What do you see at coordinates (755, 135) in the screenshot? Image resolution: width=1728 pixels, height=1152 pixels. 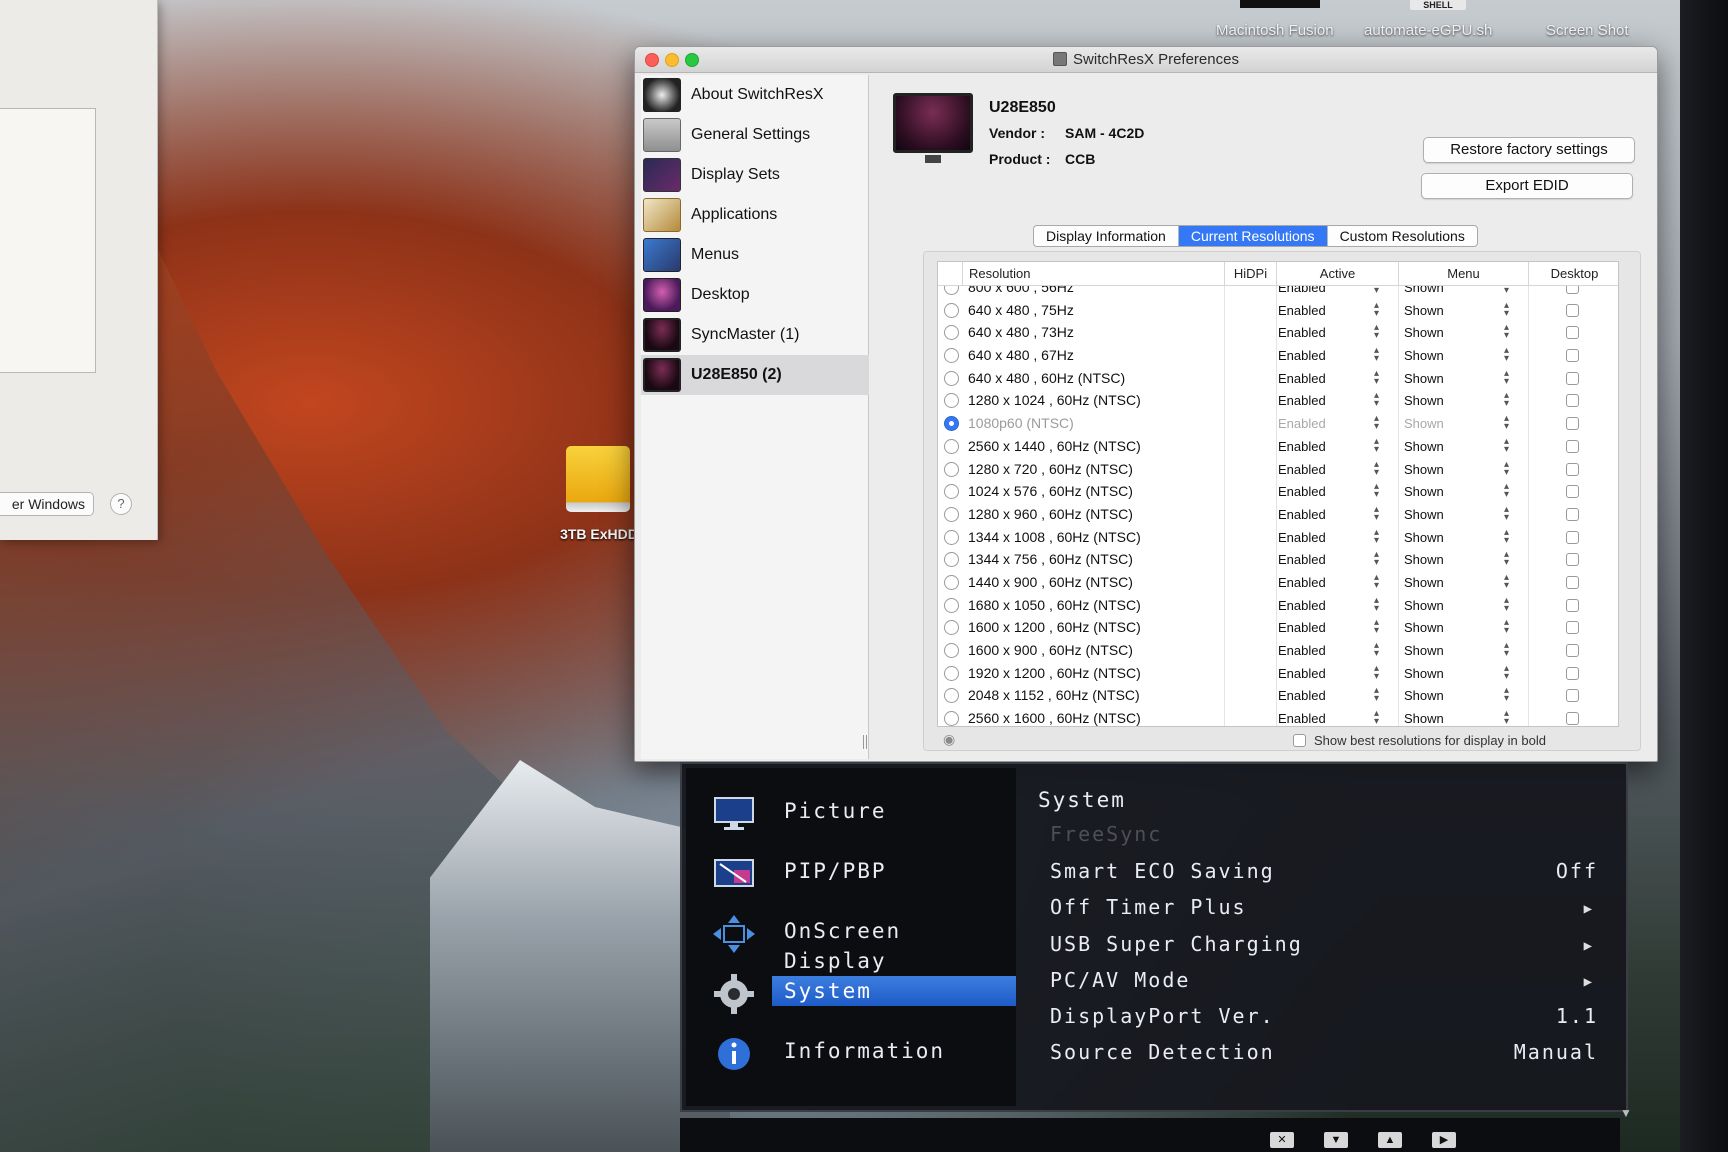 I see `sidebar-item-general-settings: General Settings` at bounding box center [755, 135].